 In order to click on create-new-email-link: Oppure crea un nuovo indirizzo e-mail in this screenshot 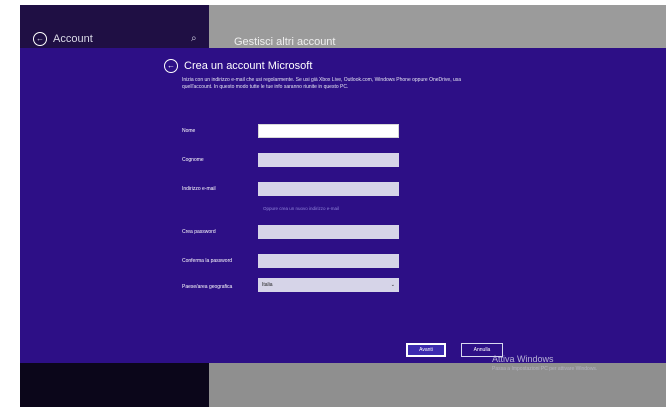, I will do `click(301, 208)`.